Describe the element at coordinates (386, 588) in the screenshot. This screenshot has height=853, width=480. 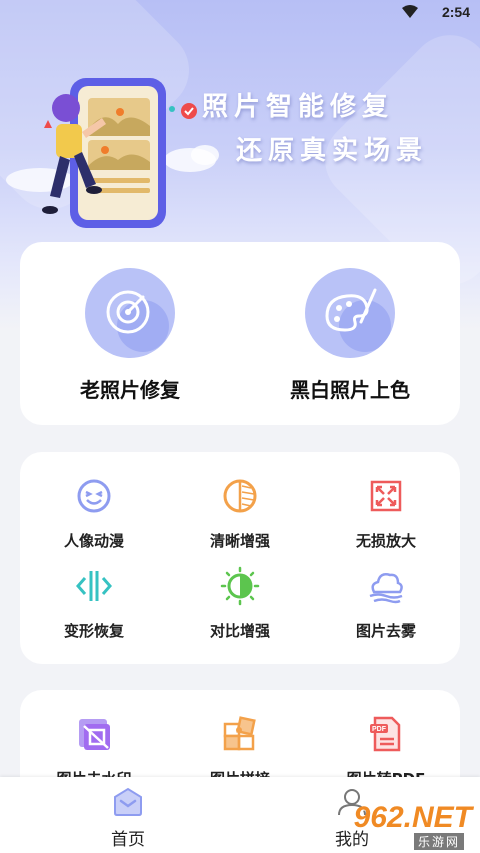
I see `cloud-icon` at that location.